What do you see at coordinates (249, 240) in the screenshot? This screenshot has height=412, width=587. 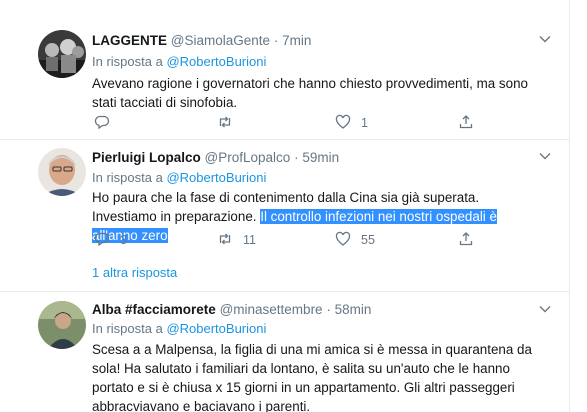 I see `retweet-count: 11` at bounding box center [249, 240].